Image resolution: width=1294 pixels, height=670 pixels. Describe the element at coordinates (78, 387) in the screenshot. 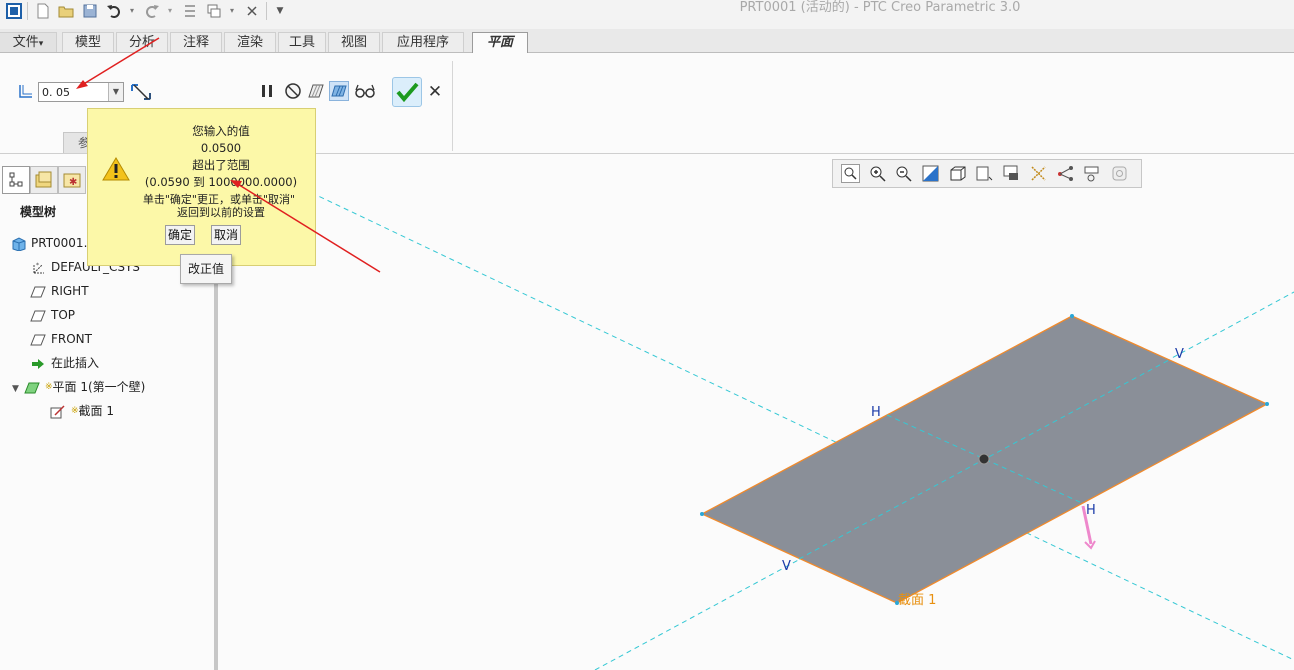

I see `tree-item-planar-wall: ▼ ※平面 1(第一个壁)` at that location.